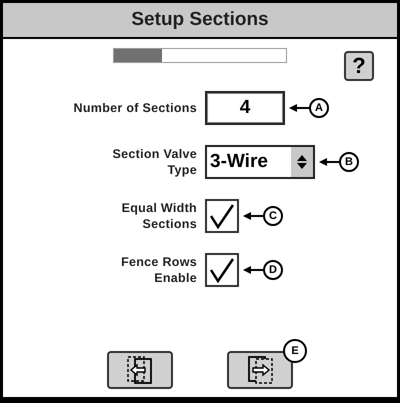 The height and width of the screenshot is (403, 400). What do you see at coordinates (154, 162) in the screenshot?
I see `setting-label: Section Valve Type` at bounding box center [154, 162].